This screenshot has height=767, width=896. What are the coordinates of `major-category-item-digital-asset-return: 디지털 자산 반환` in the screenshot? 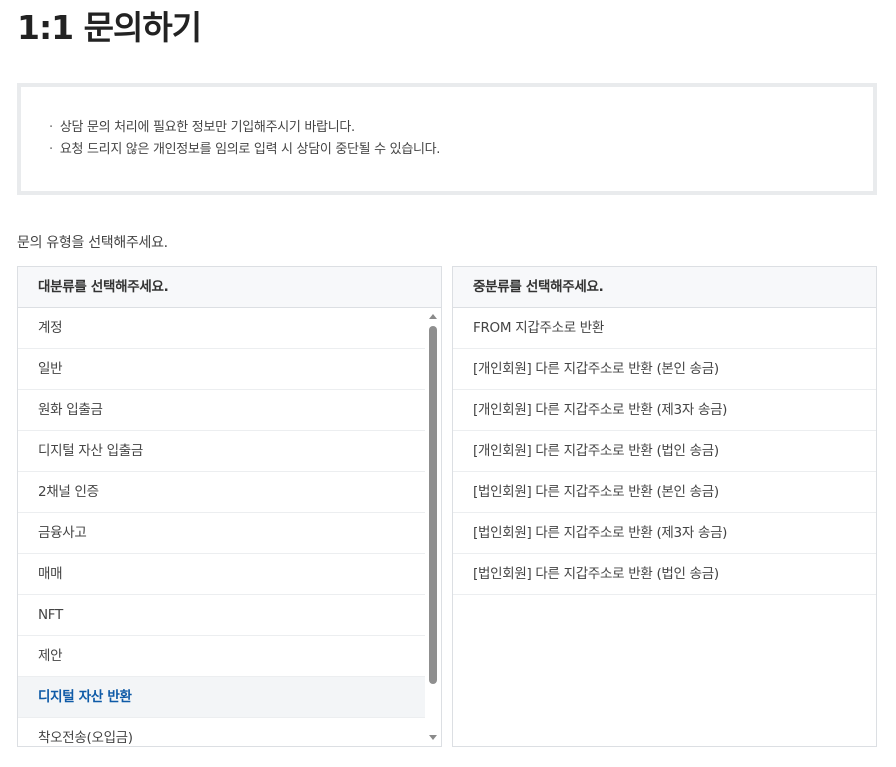 It's located at (221, 697).